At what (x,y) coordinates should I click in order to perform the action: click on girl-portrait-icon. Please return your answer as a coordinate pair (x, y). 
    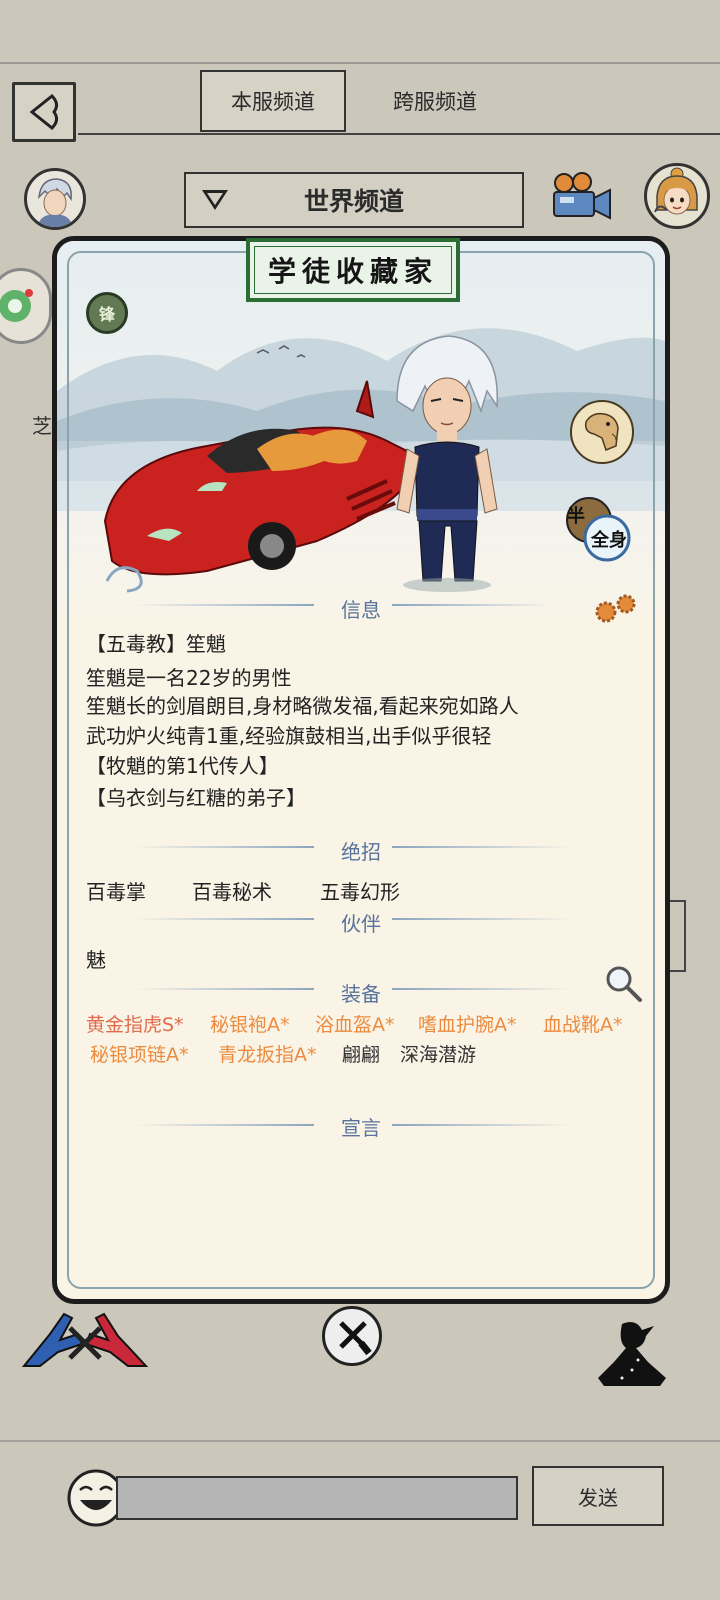
    Looking at the image, I should click on (676, 191).